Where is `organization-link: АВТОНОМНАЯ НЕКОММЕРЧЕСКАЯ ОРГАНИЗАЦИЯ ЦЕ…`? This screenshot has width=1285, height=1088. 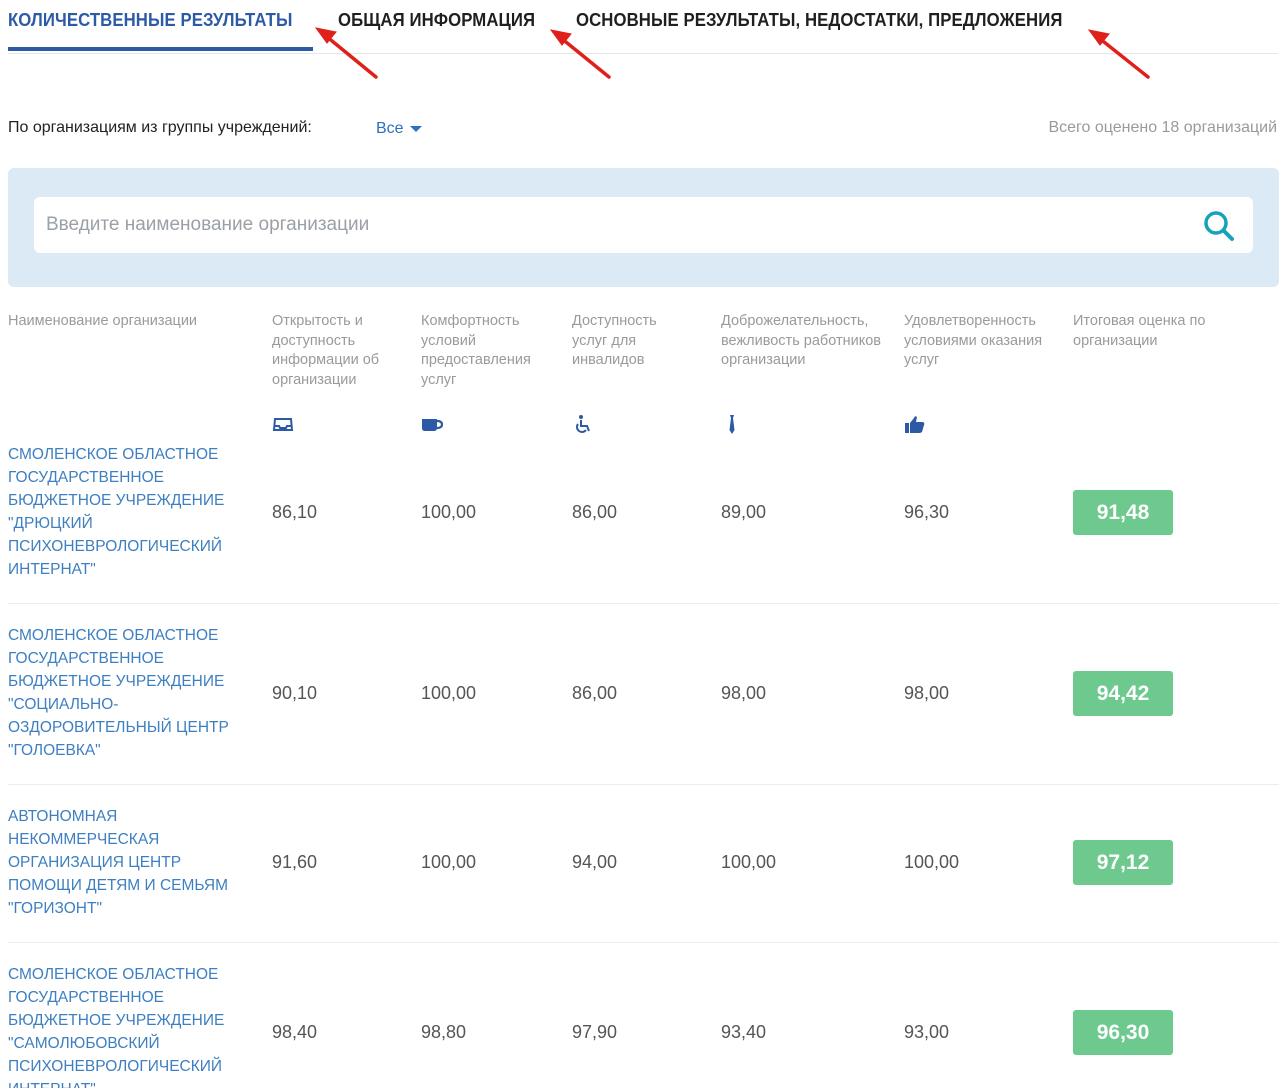
organization-link: АВТОНОМНАЯ НЕКОММЕРЧЕСКАЯ ОРГАНИЗАЦИЯ ЦЕ… is located at coordinates (128, 862).